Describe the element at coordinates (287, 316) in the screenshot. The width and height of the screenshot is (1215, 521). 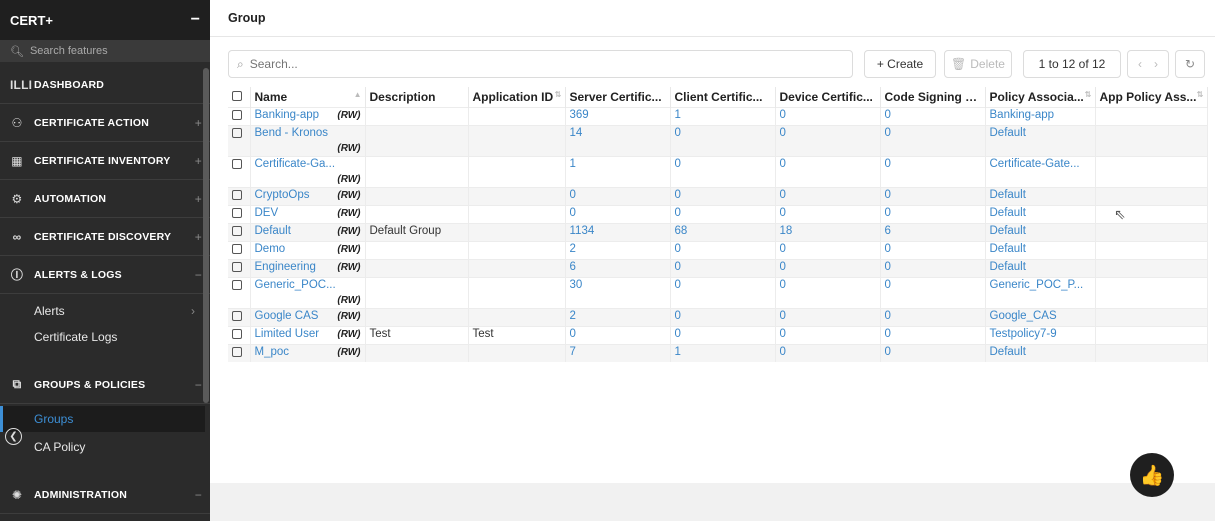
I see `group-name-link: Google CAS` at that location.